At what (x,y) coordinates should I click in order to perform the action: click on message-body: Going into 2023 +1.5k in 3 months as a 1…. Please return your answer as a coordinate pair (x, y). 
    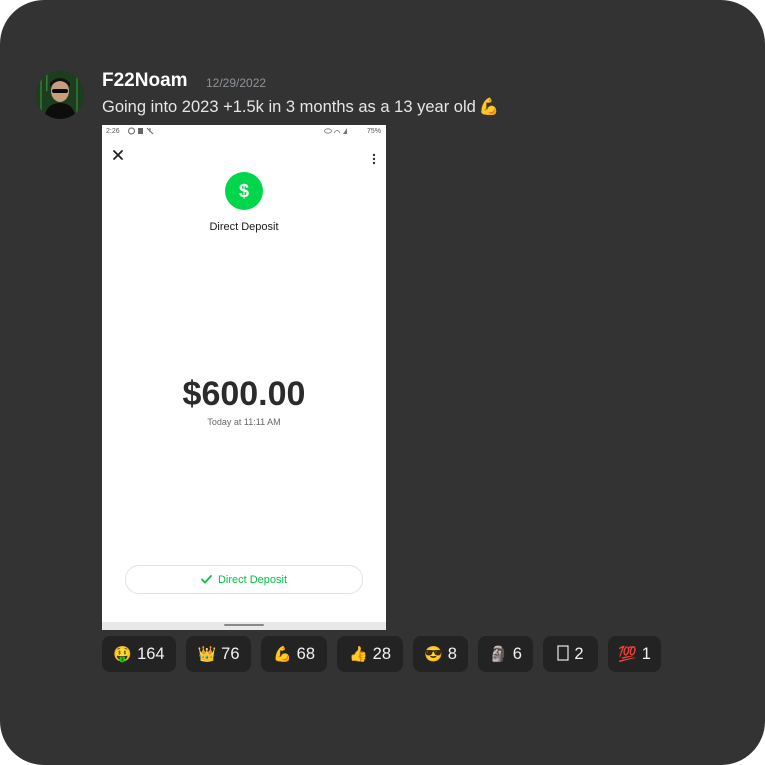
    Looking at the image, I should click on (289, 107).